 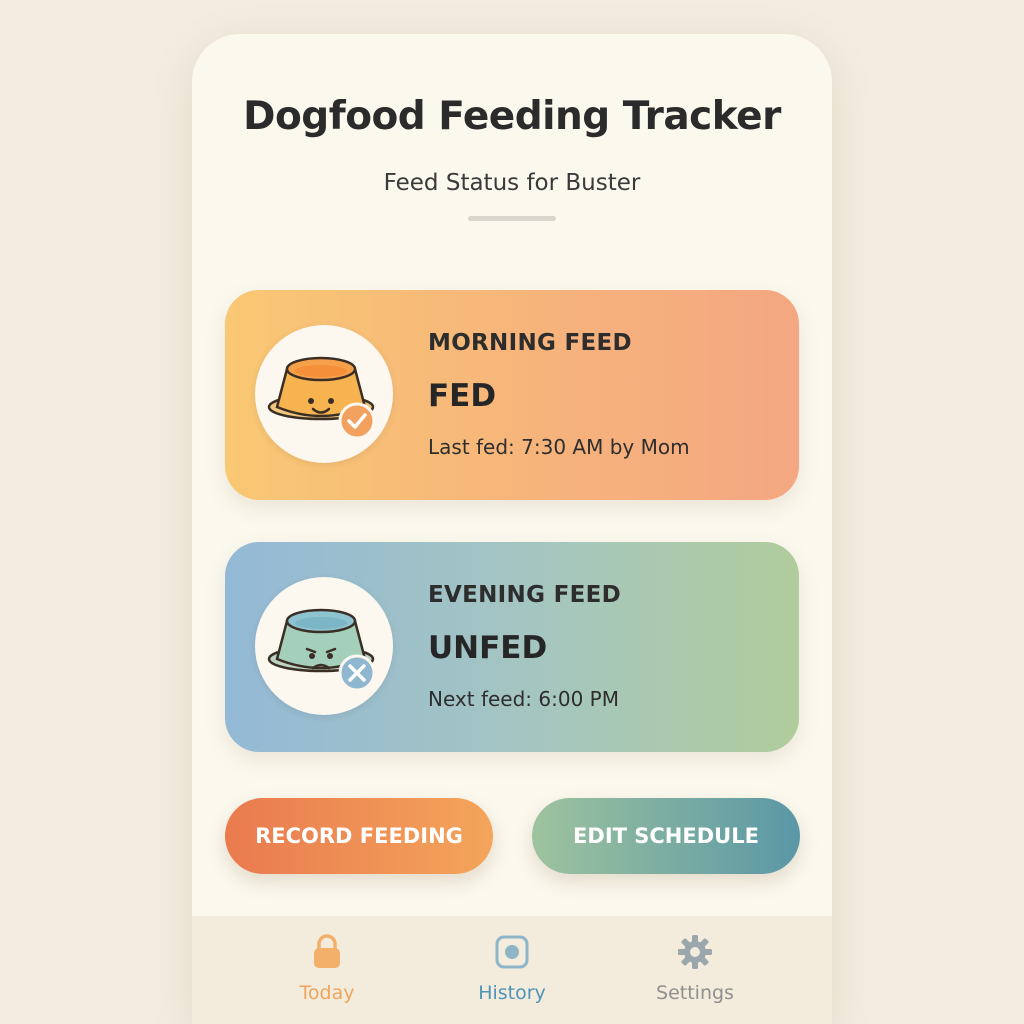 I want to click on feed-detail: Last fed: 7:30 AM by Mom, so click(x=559, y=447).